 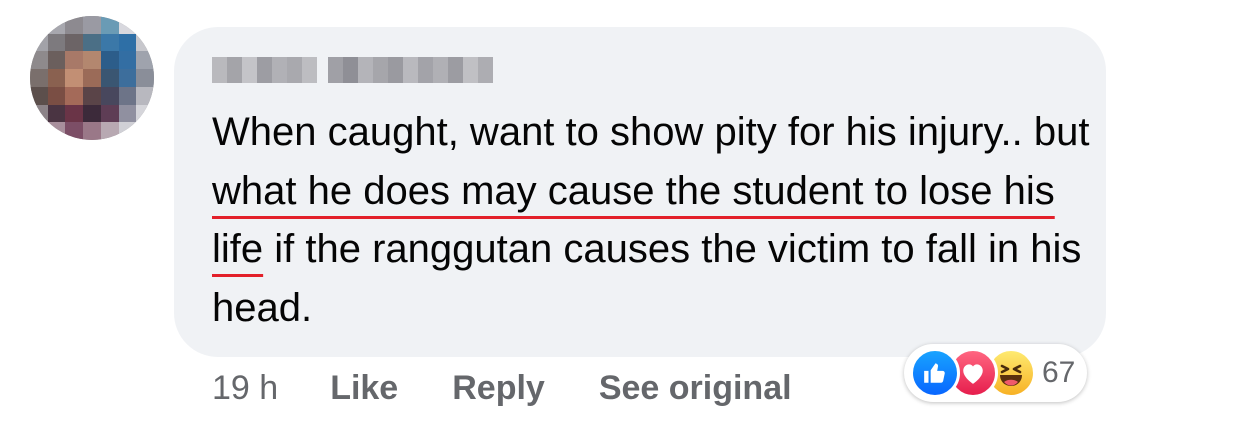 I want to click on comment-actions: 19 h Like Reply See original, so click(x=529, y=388).